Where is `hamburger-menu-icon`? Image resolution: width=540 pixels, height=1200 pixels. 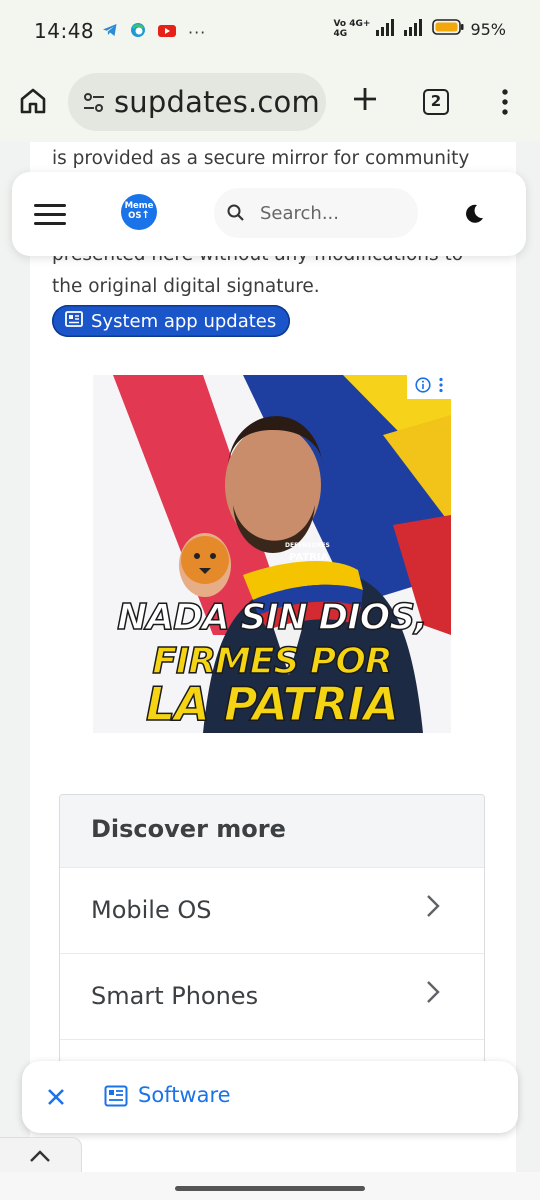 hamburger-menu-icon is located at coordinates (50, 215).